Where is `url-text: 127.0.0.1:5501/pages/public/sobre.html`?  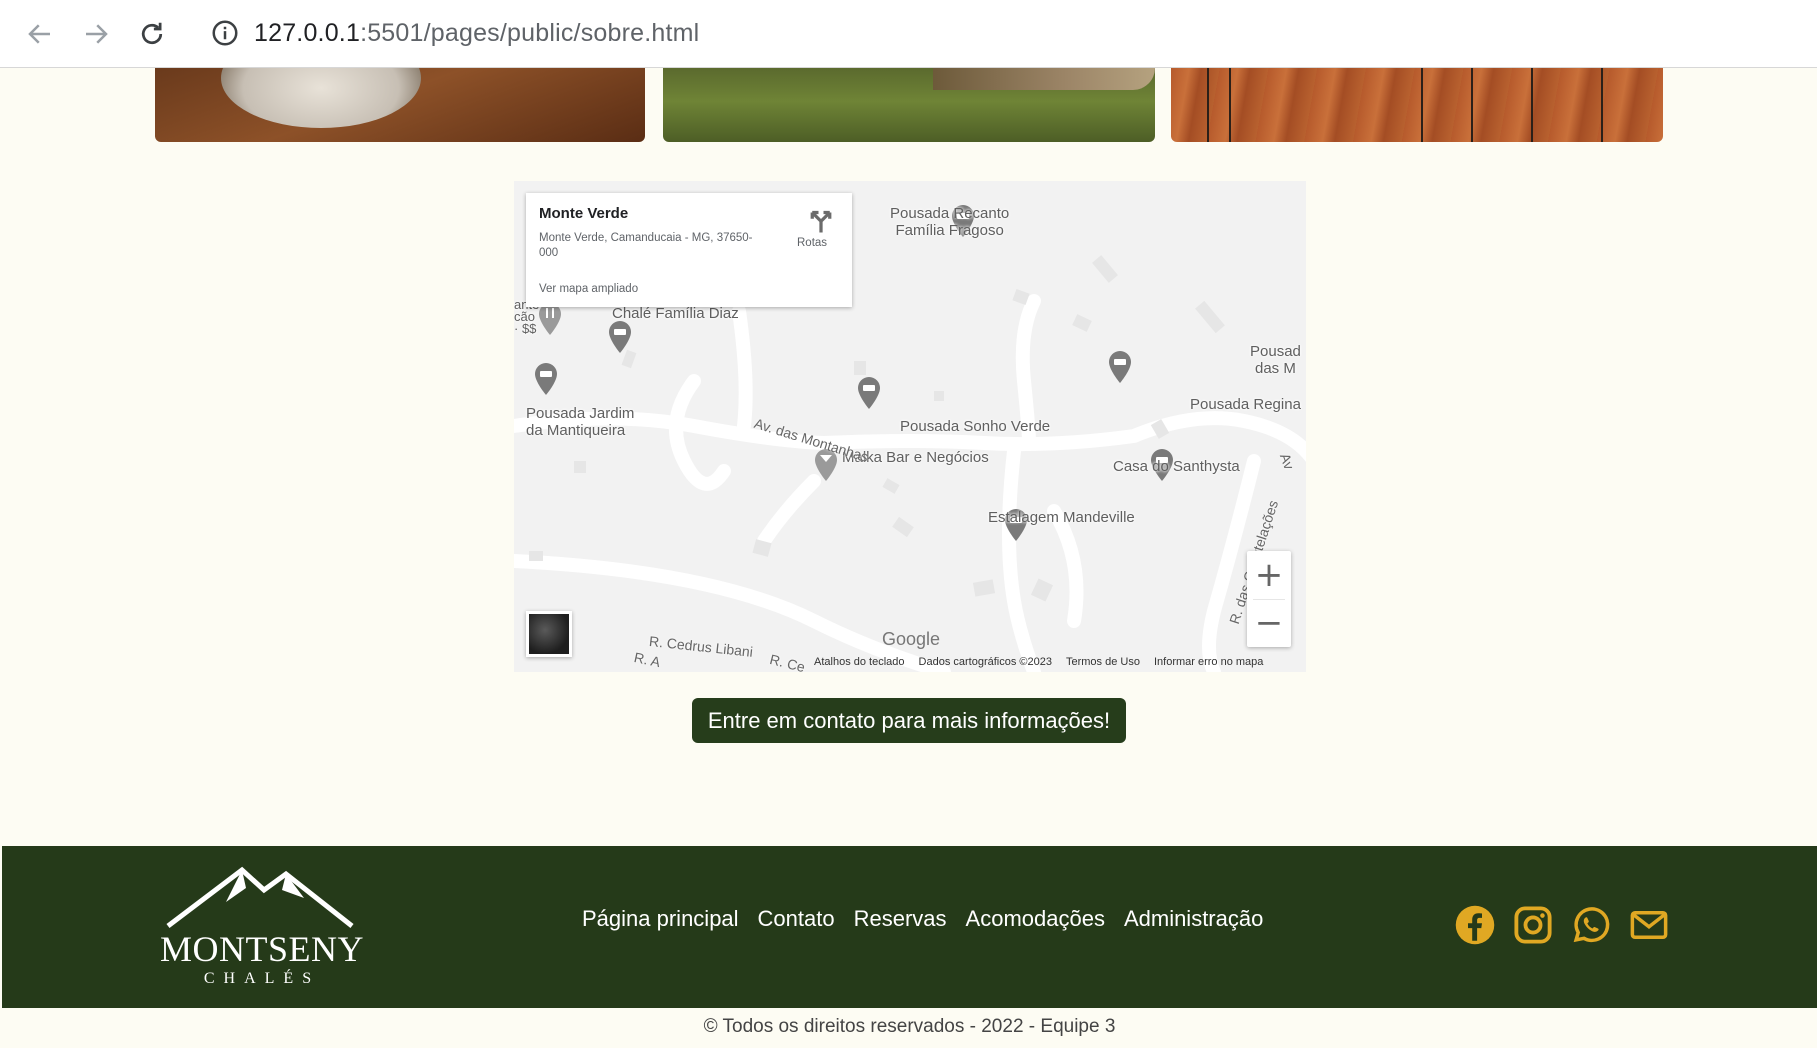 url-text: 127.0.0.1:5501/pages/public/sobre.html is located at coordinates (476, 33).